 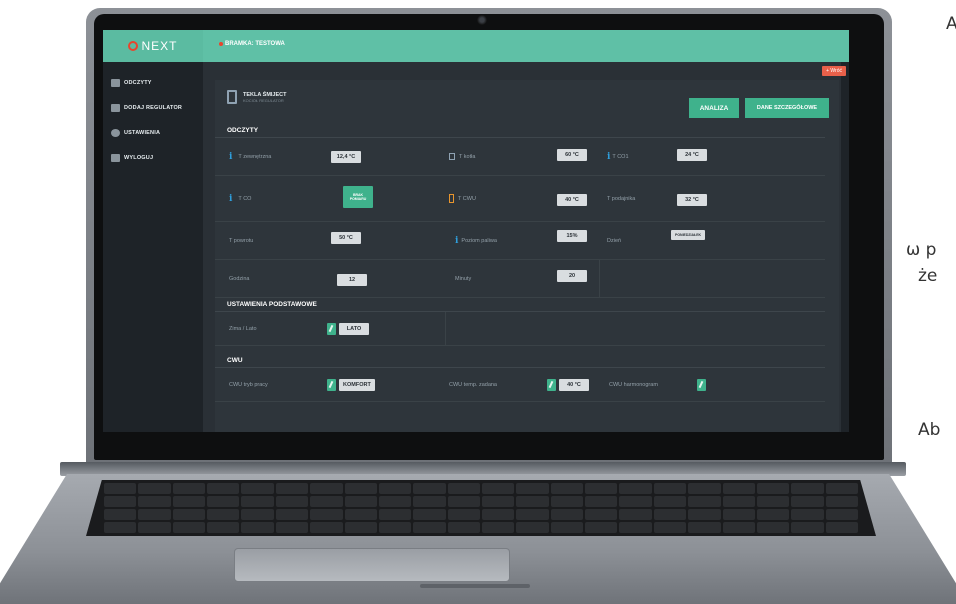 I want to click on side-text-2: ω p, so click(x=921, y=250).